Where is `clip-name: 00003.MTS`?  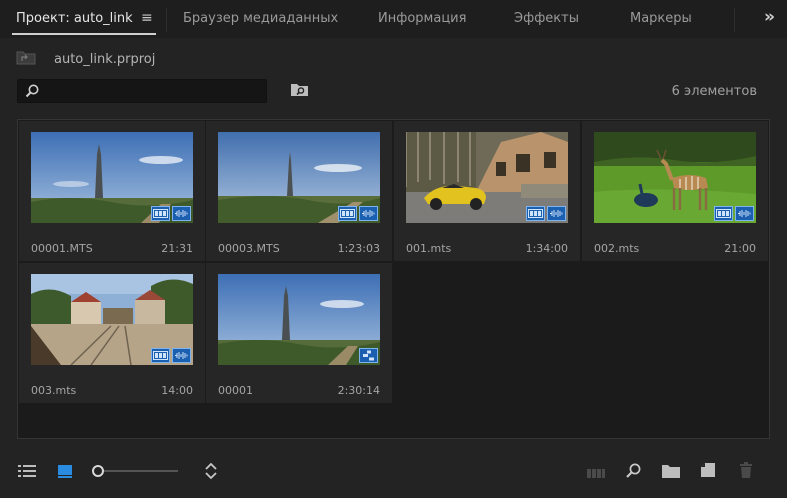 clip-name: 00003.MTS is located at coordinates (249, 248).